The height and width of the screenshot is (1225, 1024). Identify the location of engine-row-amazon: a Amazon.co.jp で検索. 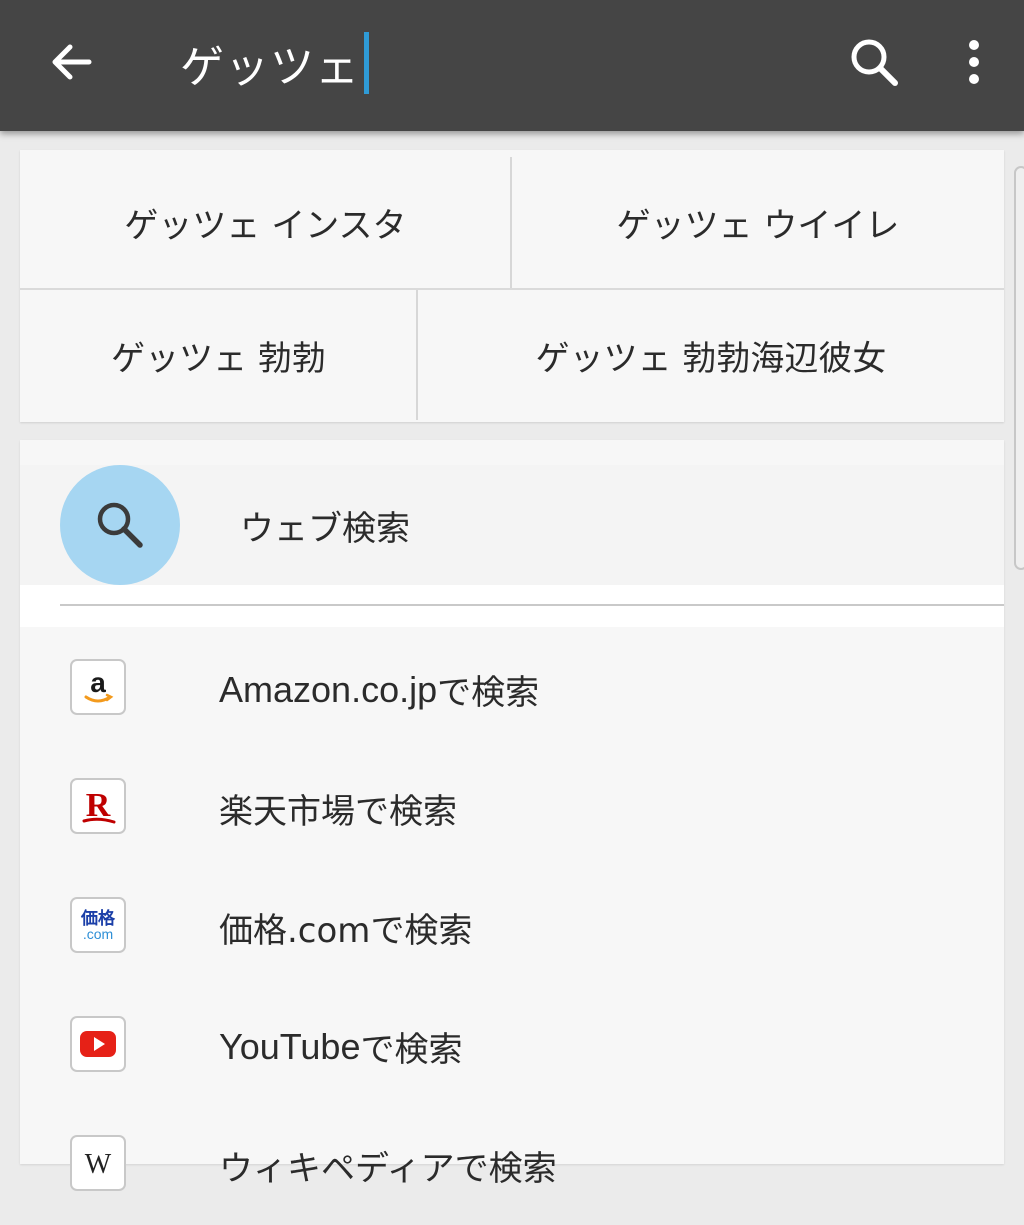
(512, 689).